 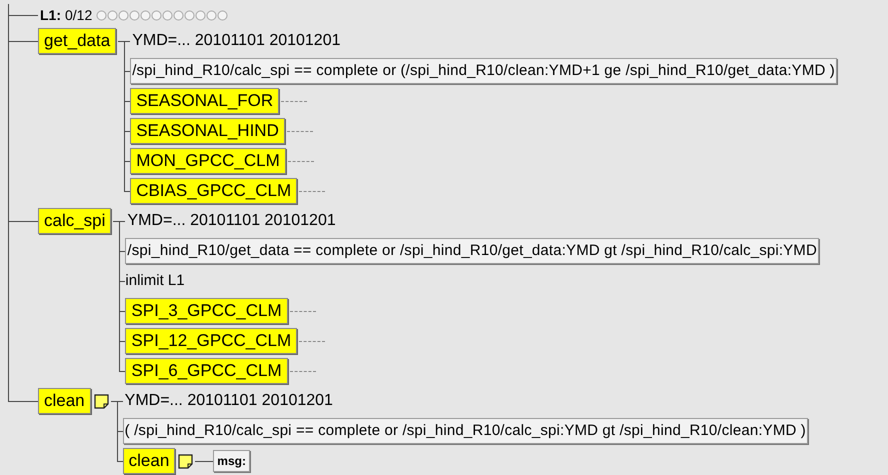 I want to click on task-node: SPI_6_GPCC_CLM, so click(x=206, y=371).